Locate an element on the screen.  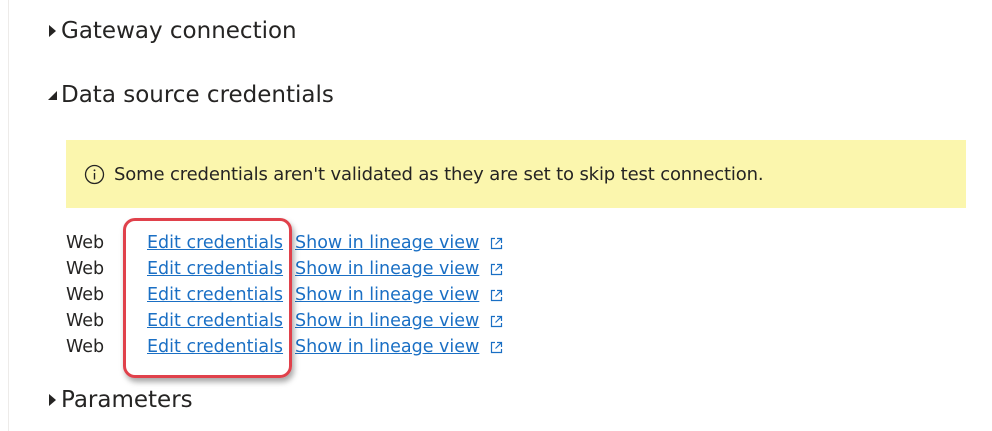
gateway-connection-header: Gateway connection is located at coordinates (170, 31).